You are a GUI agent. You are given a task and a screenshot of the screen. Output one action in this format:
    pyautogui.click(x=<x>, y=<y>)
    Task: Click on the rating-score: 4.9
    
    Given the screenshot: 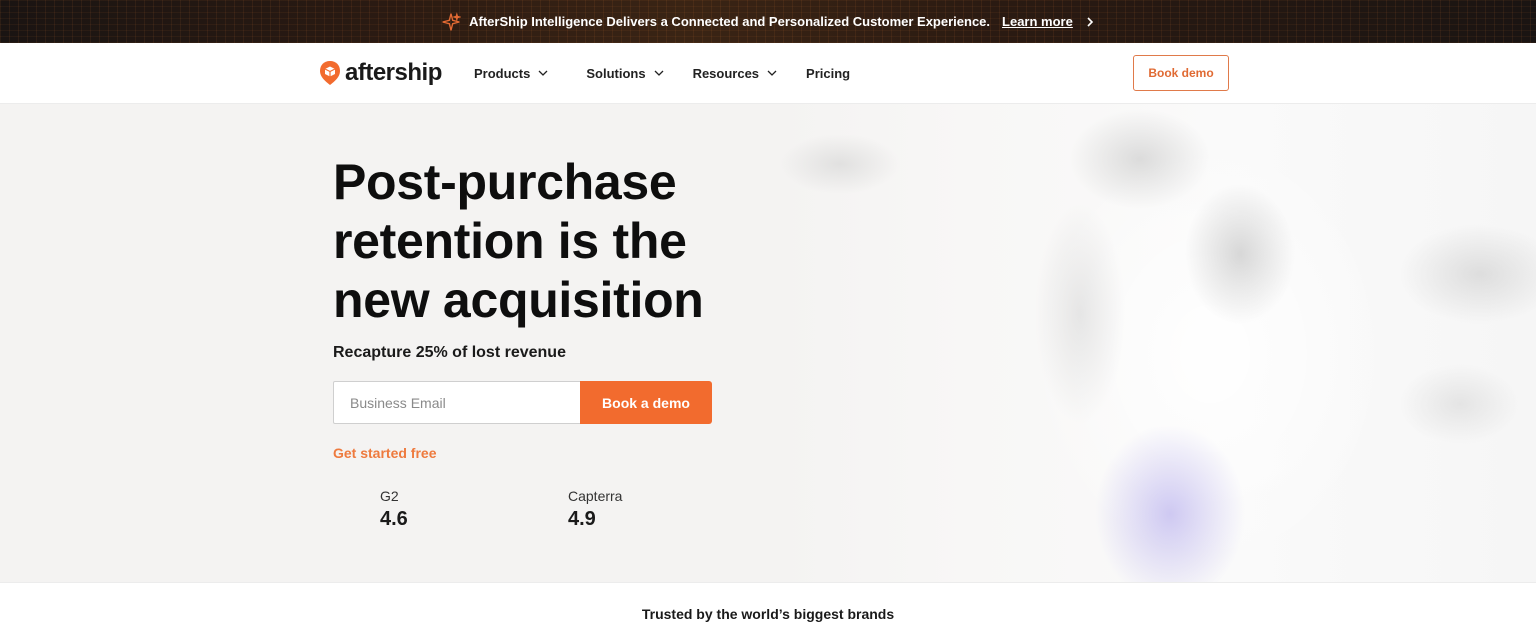 What is the action you would take?
    pyautogui.click(x=582, y=519)
    